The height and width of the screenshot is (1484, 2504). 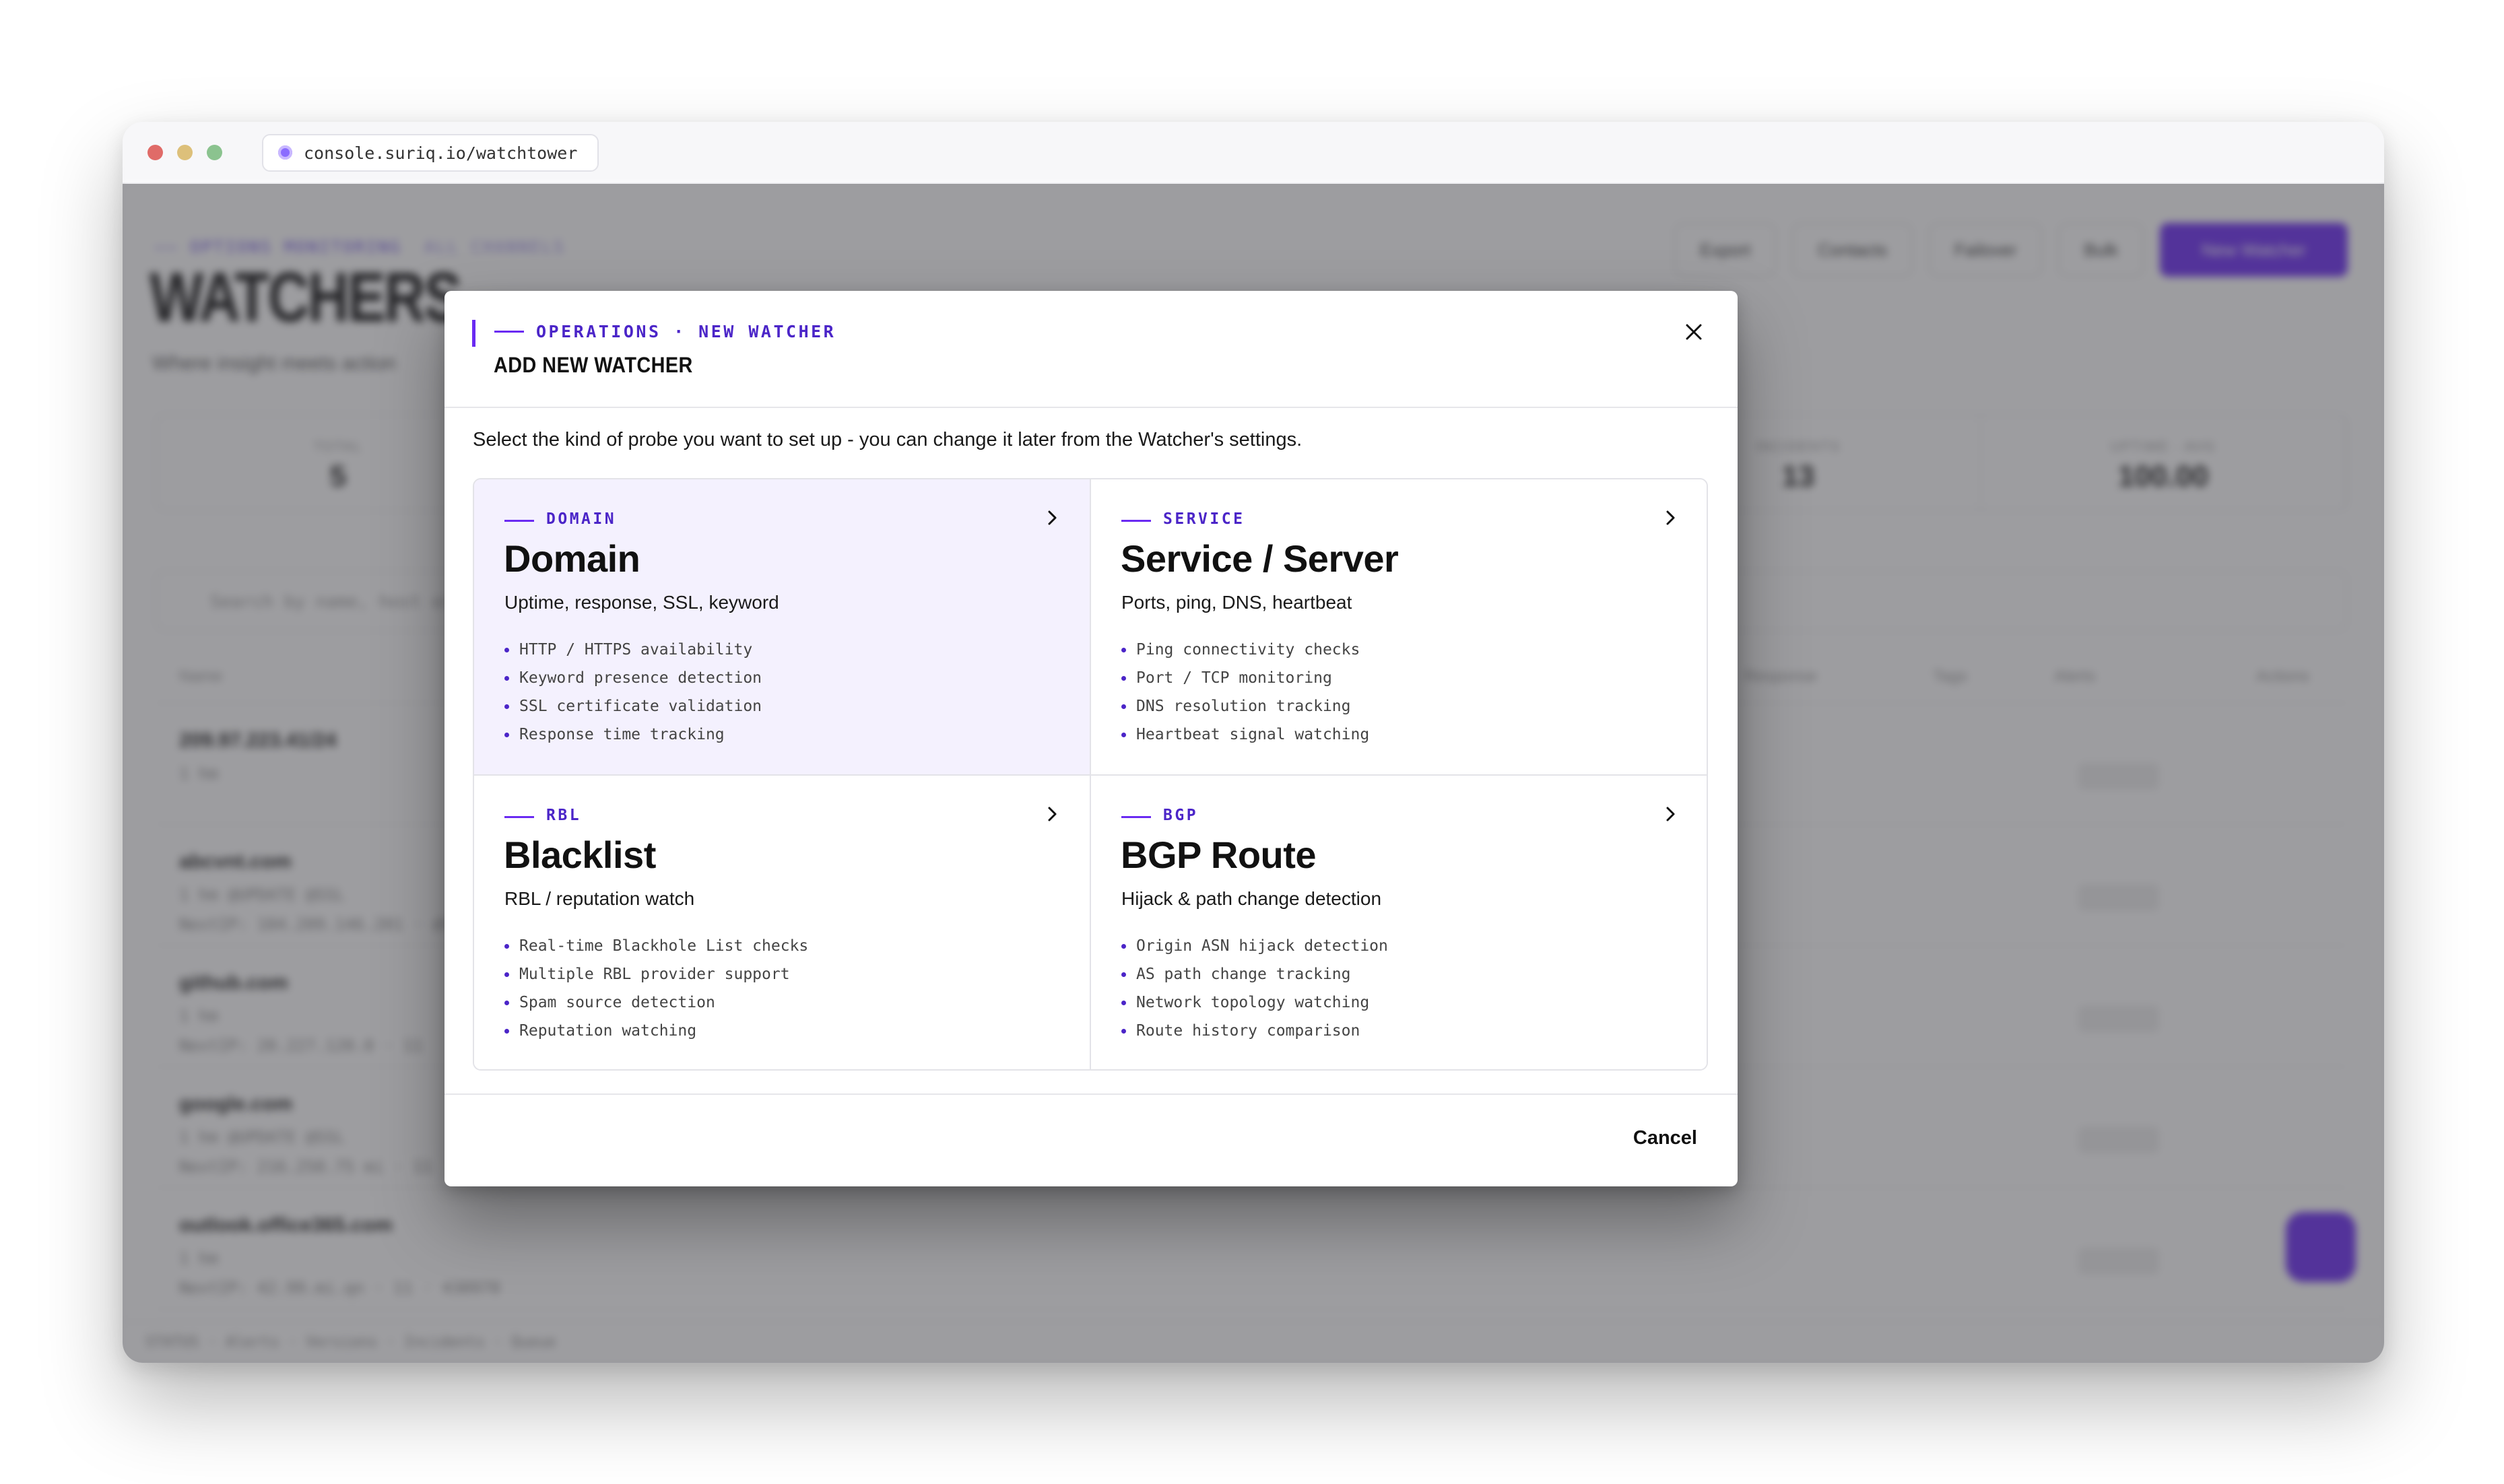 I want to click on address-url: console.suriq.io/watchtower, so click(x=441, y=153).